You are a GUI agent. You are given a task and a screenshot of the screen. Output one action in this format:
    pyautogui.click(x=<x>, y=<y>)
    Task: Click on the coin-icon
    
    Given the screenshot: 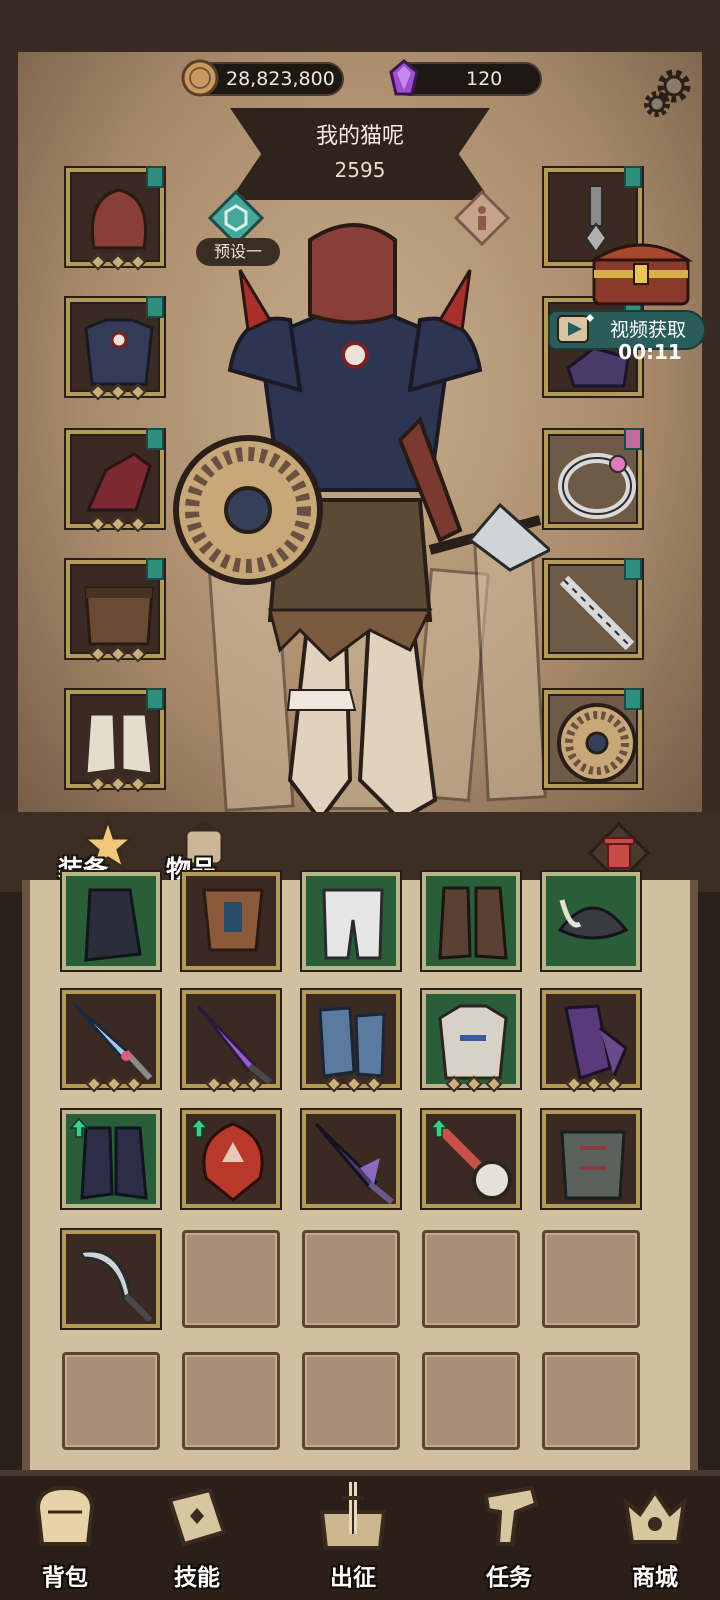 What is the action you would take?
    pyautogui.click(x=200, y=78)
    